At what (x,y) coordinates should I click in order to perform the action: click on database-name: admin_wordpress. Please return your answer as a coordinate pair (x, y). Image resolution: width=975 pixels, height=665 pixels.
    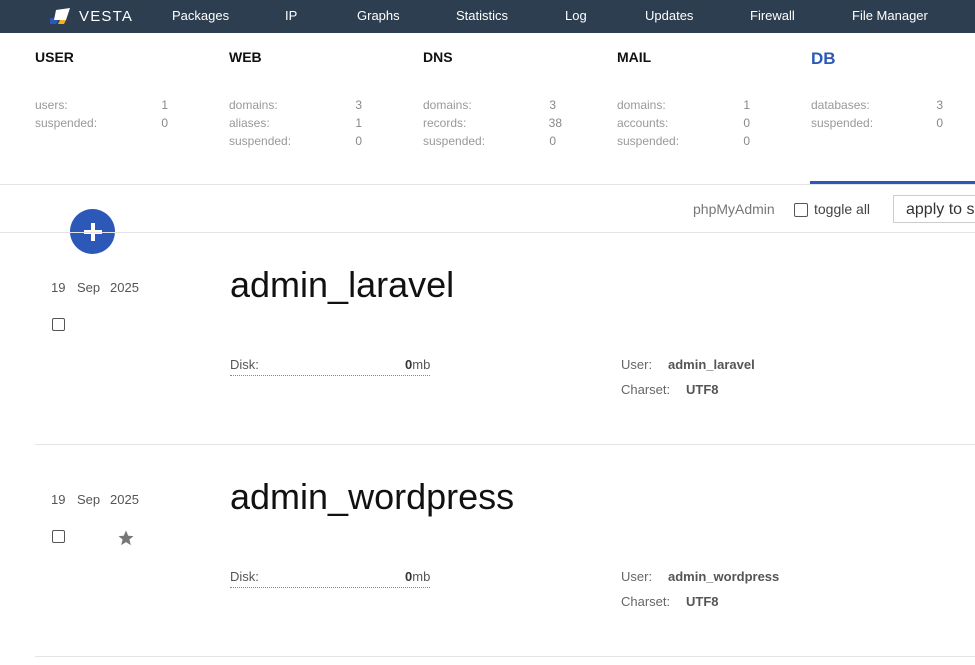
    Looking at the image, I should click on (372, 497).